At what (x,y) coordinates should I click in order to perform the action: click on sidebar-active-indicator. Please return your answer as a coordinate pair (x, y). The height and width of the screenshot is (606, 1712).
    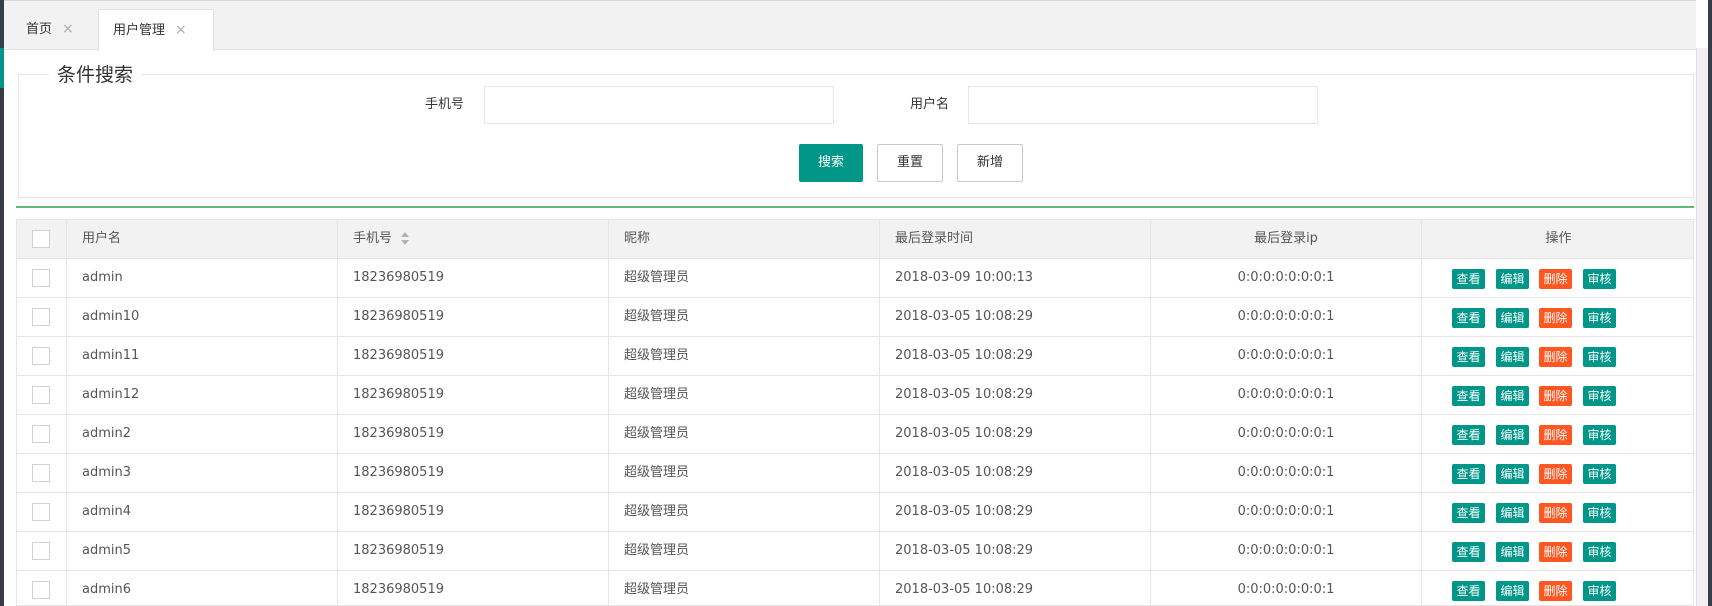
    Looking at the image, I should click on (2, 68).